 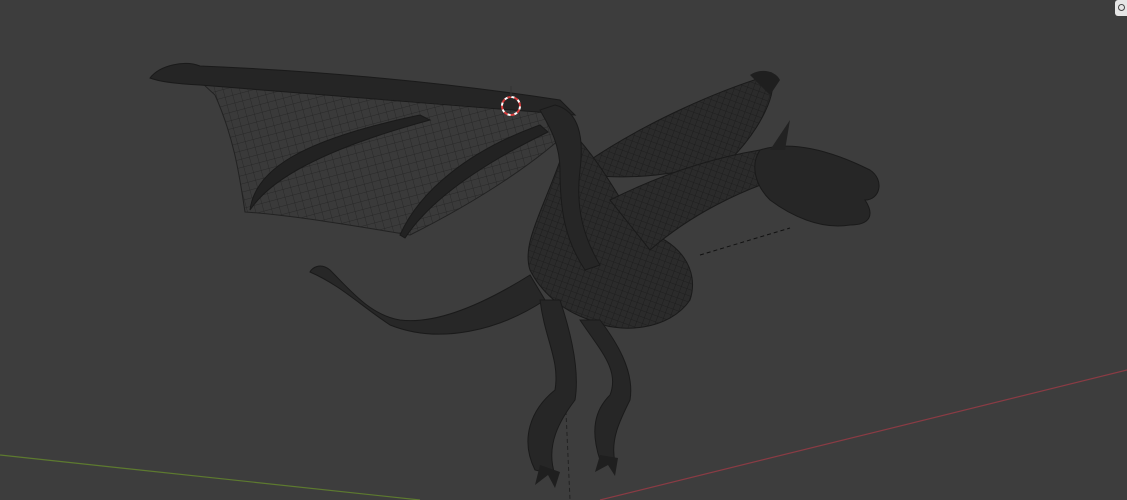 I want to click on dragon-leg-right, so click(x=605, y=391).